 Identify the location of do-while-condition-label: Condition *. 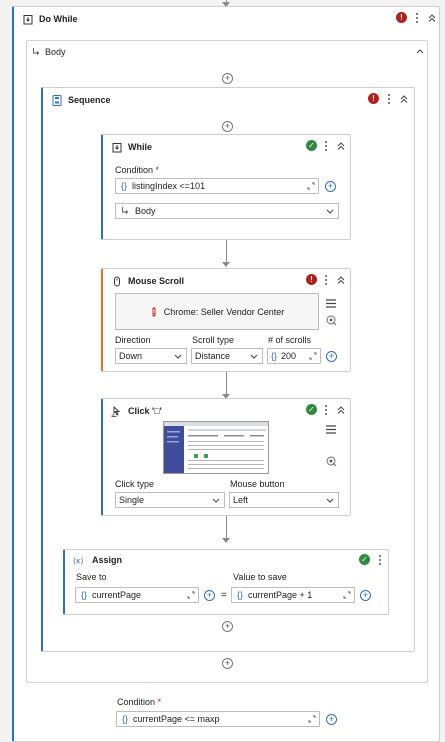
(139, 702).